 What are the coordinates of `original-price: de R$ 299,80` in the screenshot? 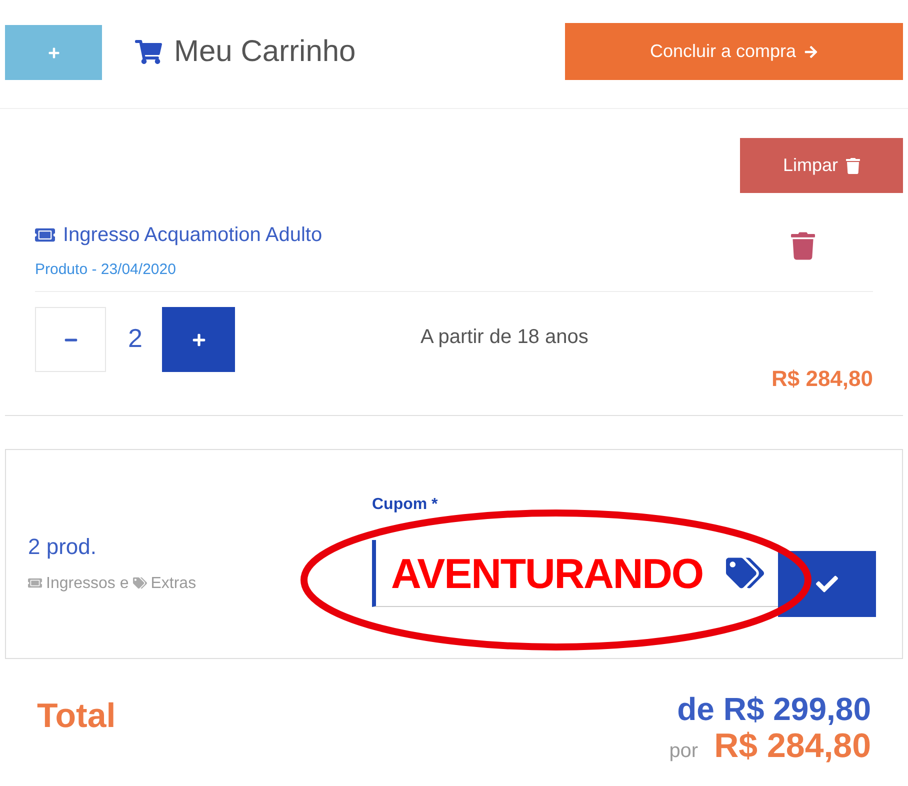 It's located at (774, 709).